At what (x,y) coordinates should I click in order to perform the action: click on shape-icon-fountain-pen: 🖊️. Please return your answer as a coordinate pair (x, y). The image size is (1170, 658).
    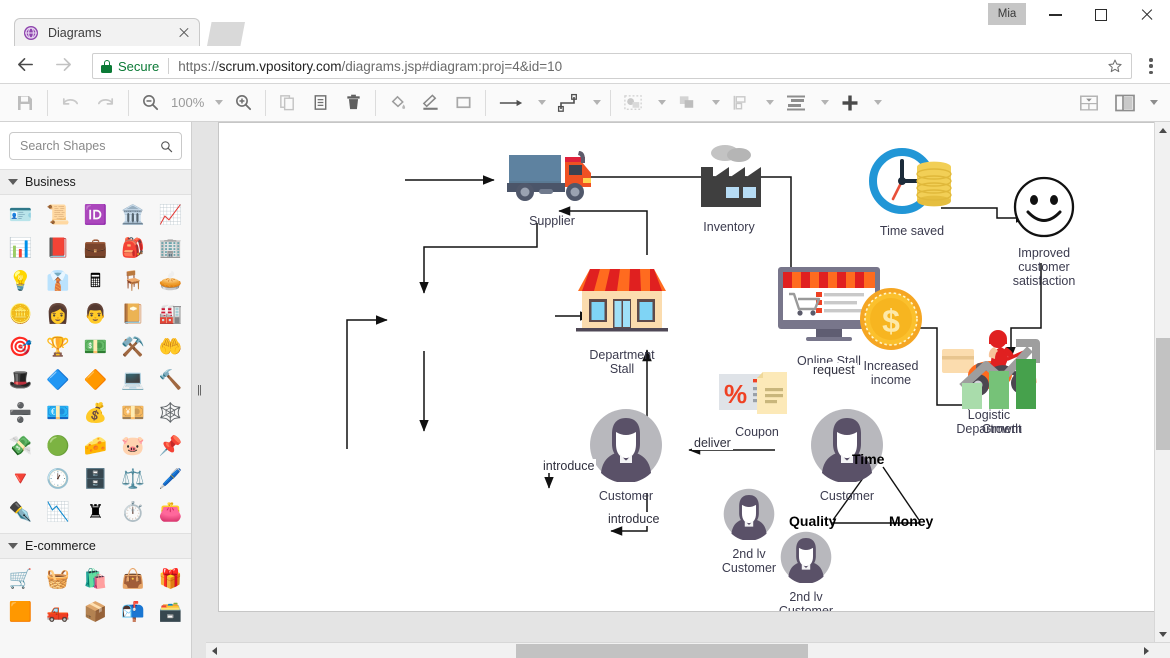
    Looking at the image, I should click on (170, 479).